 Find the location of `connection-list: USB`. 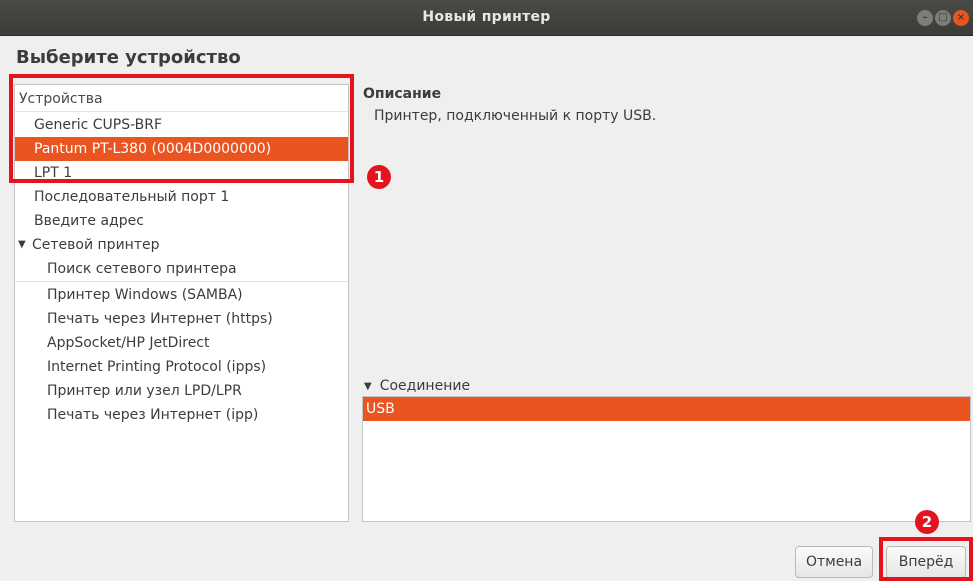

connection-list: USB is located at coordinates (666, 459).